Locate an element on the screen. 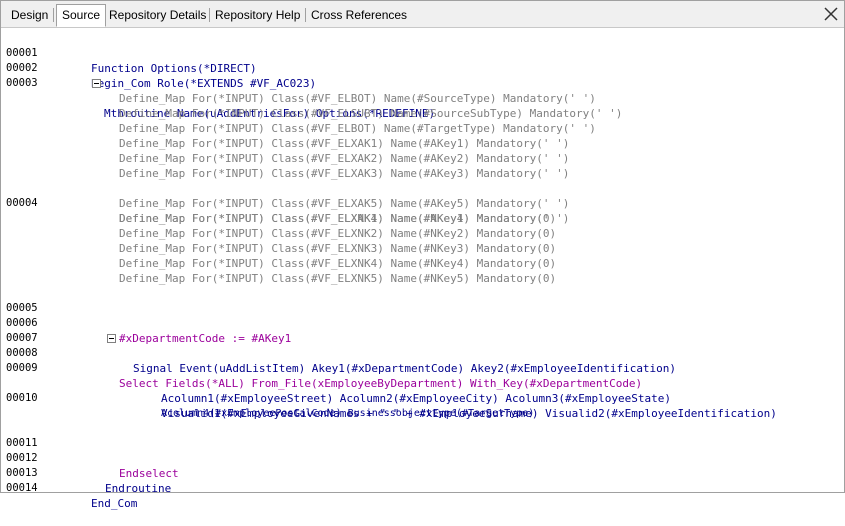 This screenshot has height=526, width=845. code-text: #xDepartmentCode := #AKey1 is located at coordinates (205, 338).